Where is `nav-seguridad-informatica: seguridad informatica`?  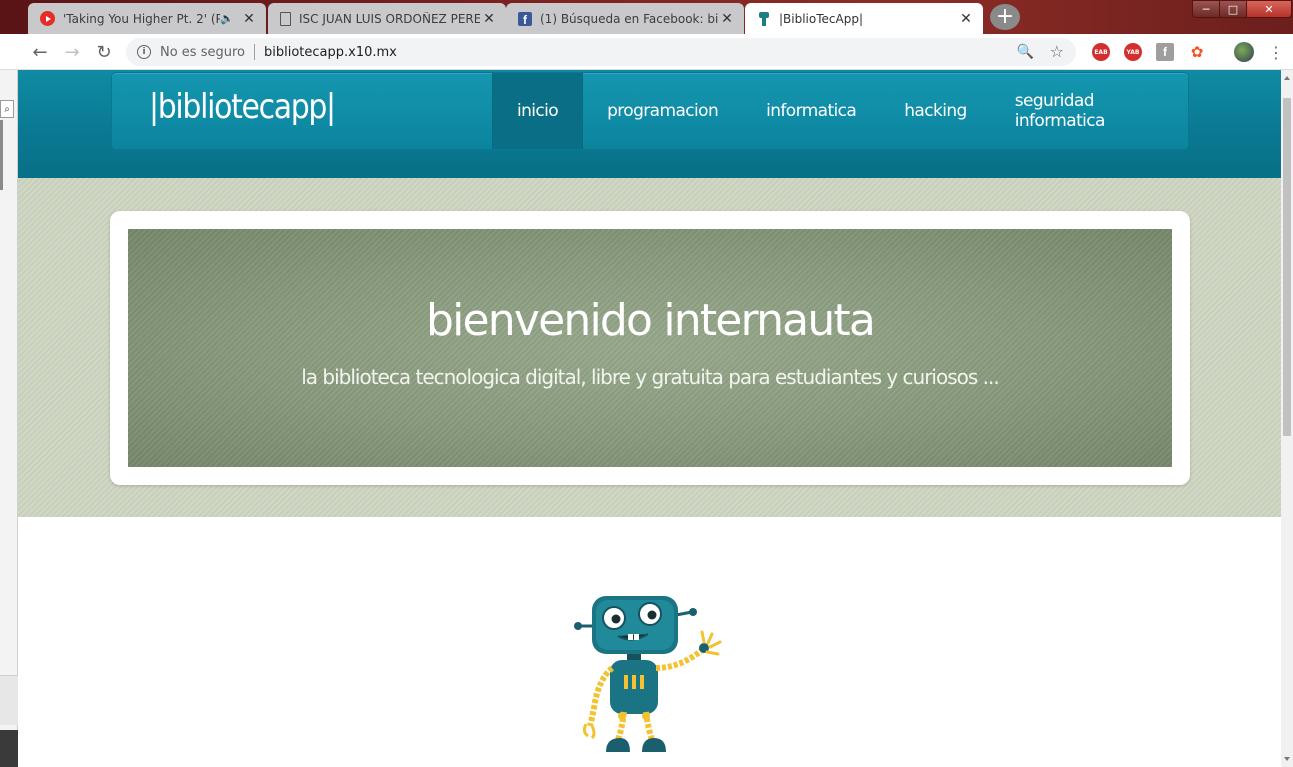
nav-seguridad-informatica: seguridad informatica is located at coordinates (1089, 111).